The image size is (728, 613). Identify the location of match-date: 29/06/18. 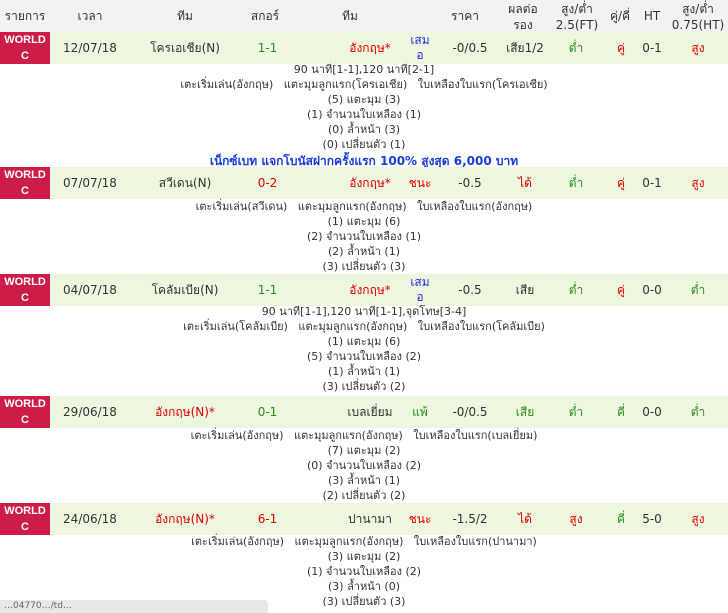
(90, 412).